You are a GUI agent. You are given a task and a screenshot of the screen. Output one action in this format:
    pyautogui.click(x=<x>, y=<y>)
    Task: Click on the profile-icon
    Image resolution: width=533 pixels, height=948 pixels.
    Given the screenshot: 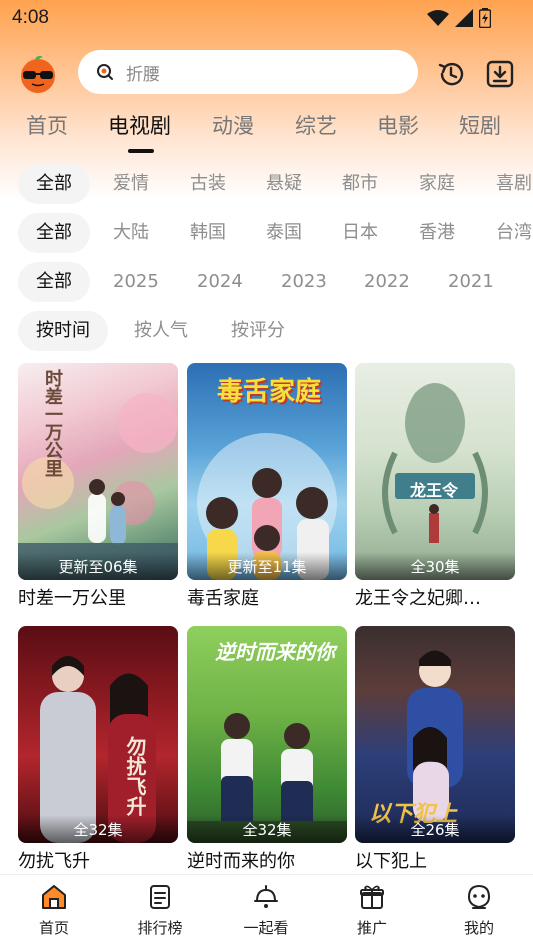 What is the action you would take?
    pyautogui.click(x=479, y=896)
    